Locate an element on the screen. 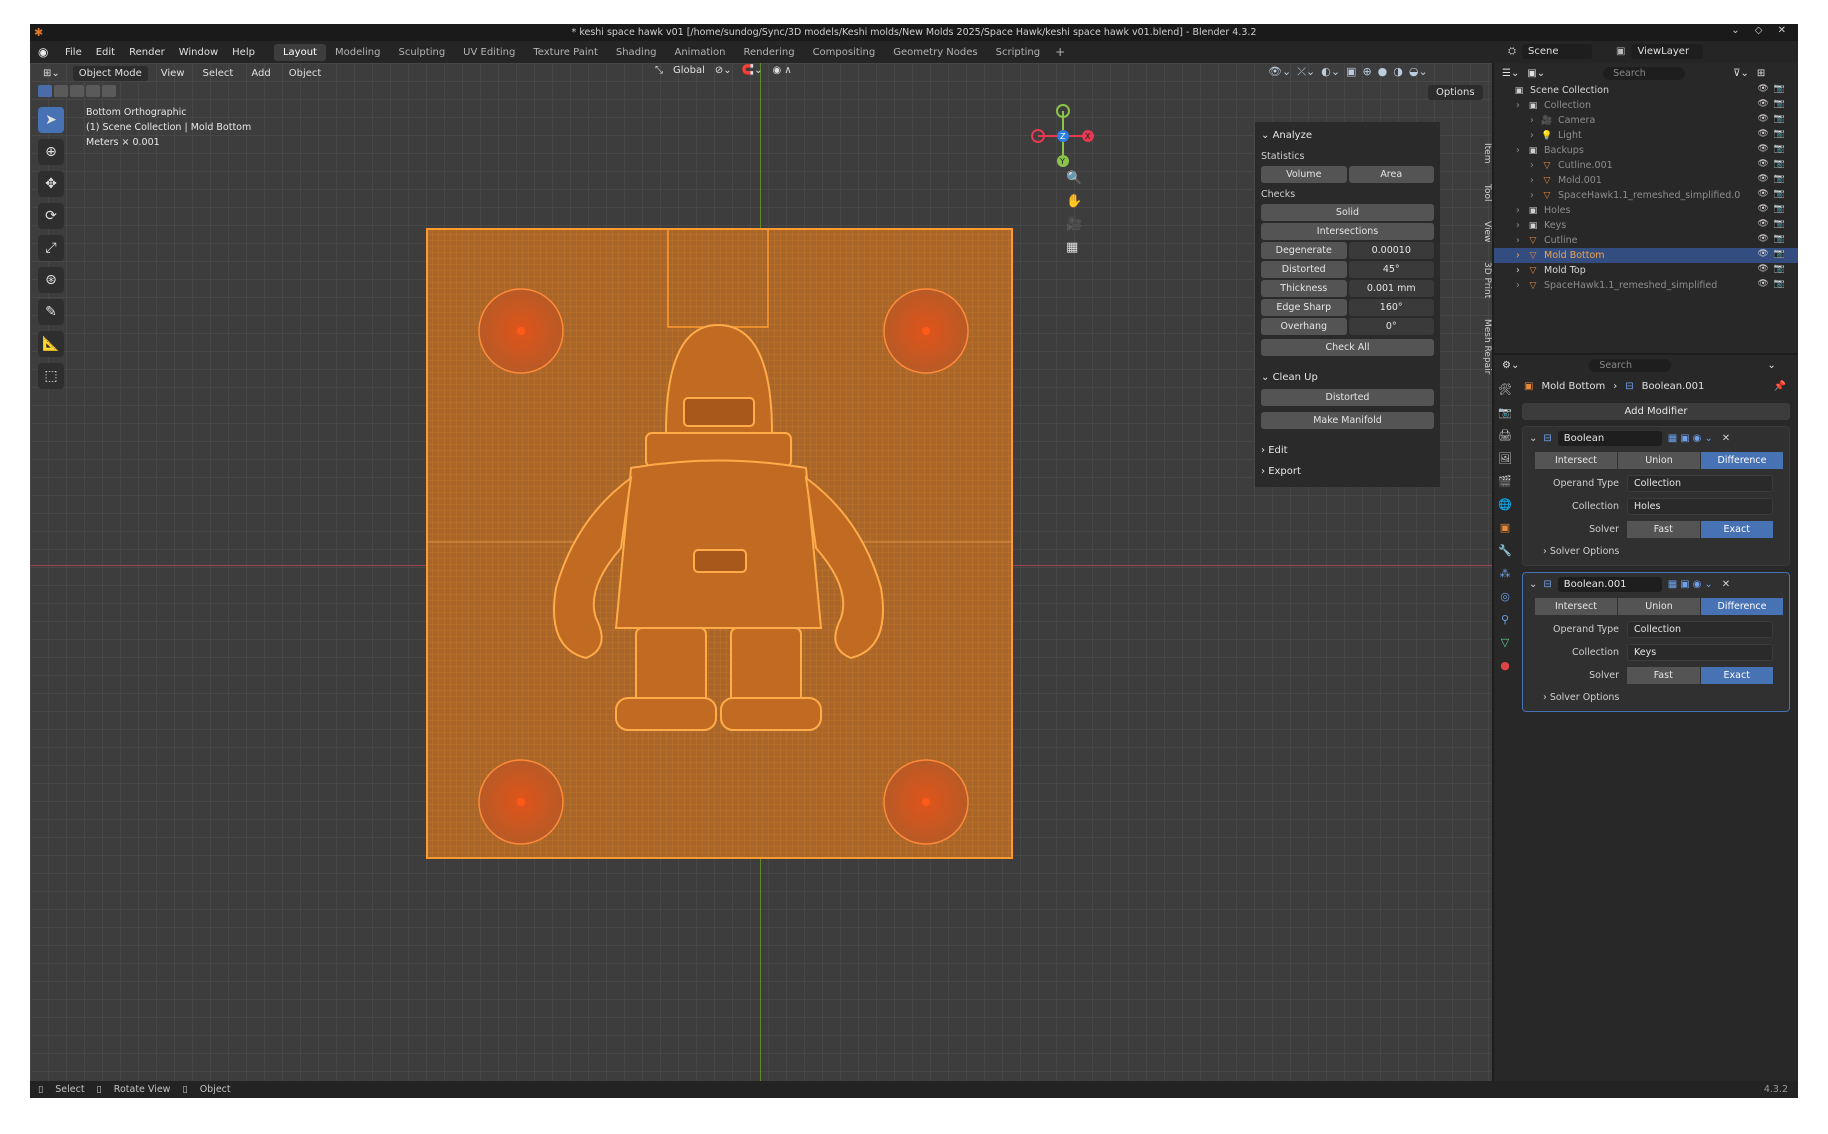 The width and height of the screenshot is (1828, 1134). properties-collapse-icon: ⌄ is located at coordinates (1771, 365).